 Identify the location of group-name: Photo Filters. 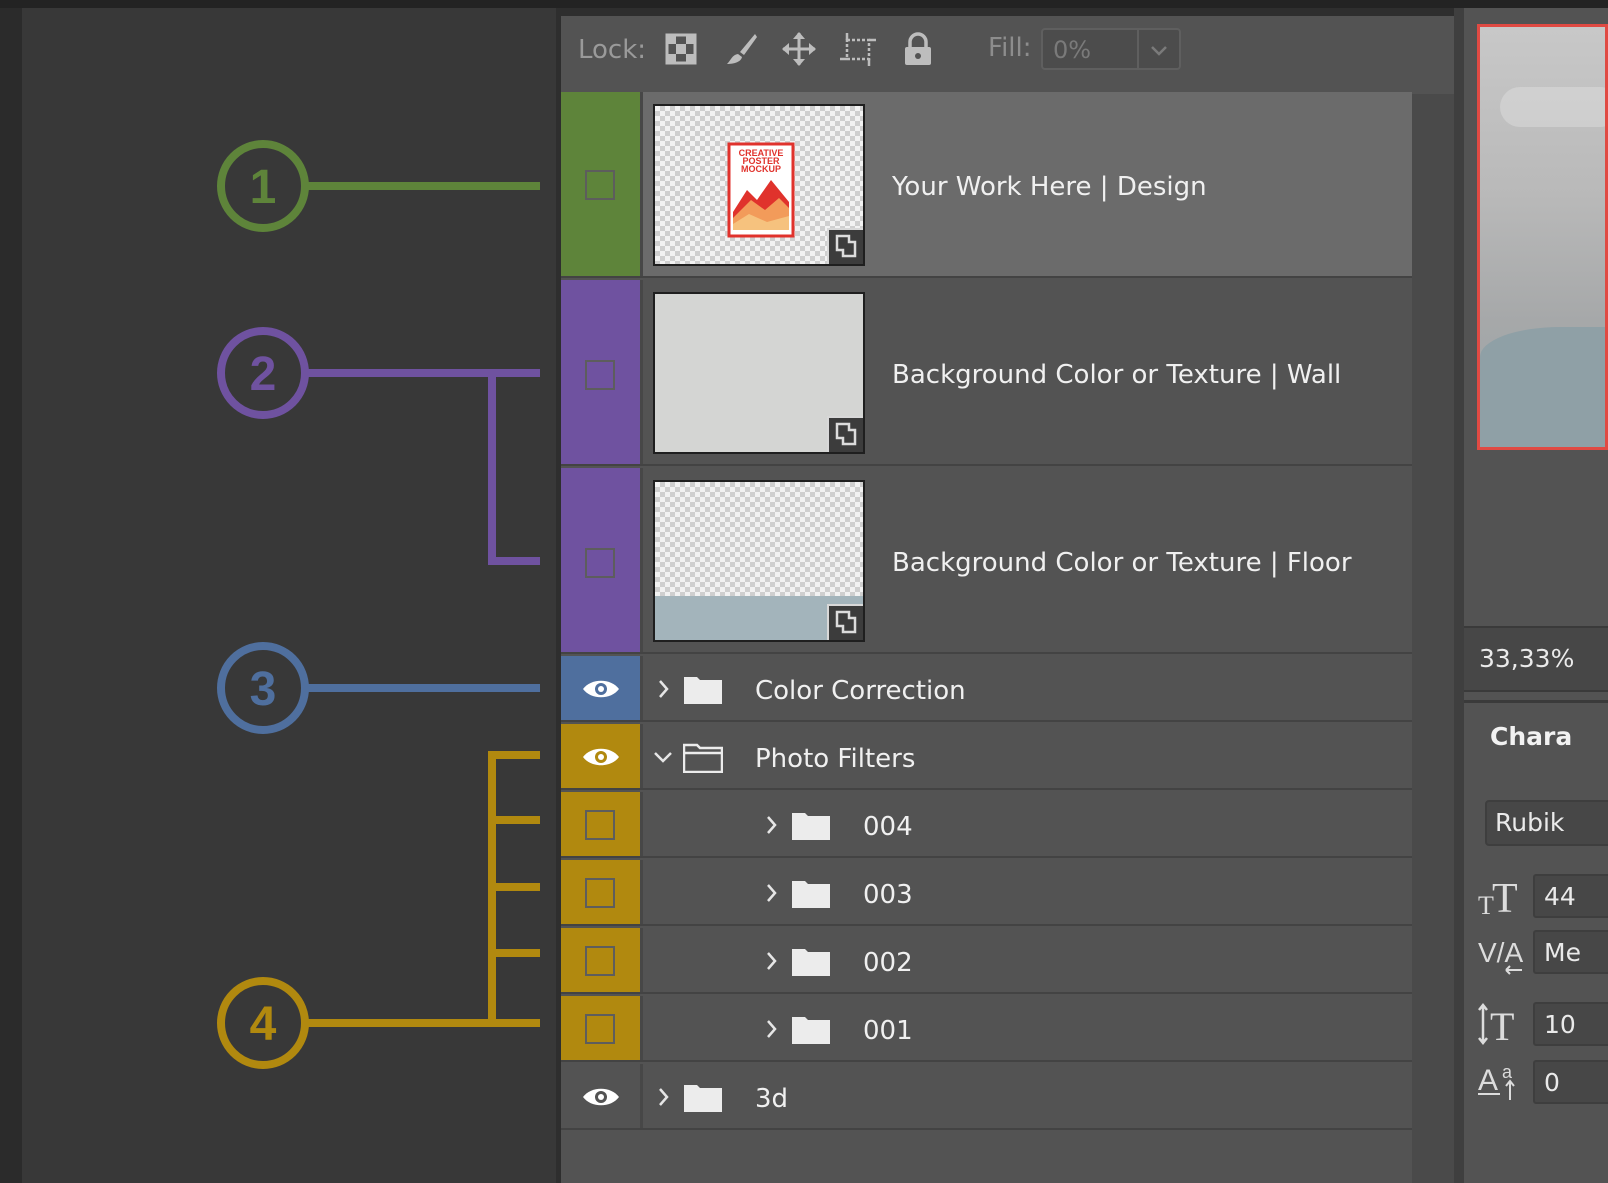
(835, 759).